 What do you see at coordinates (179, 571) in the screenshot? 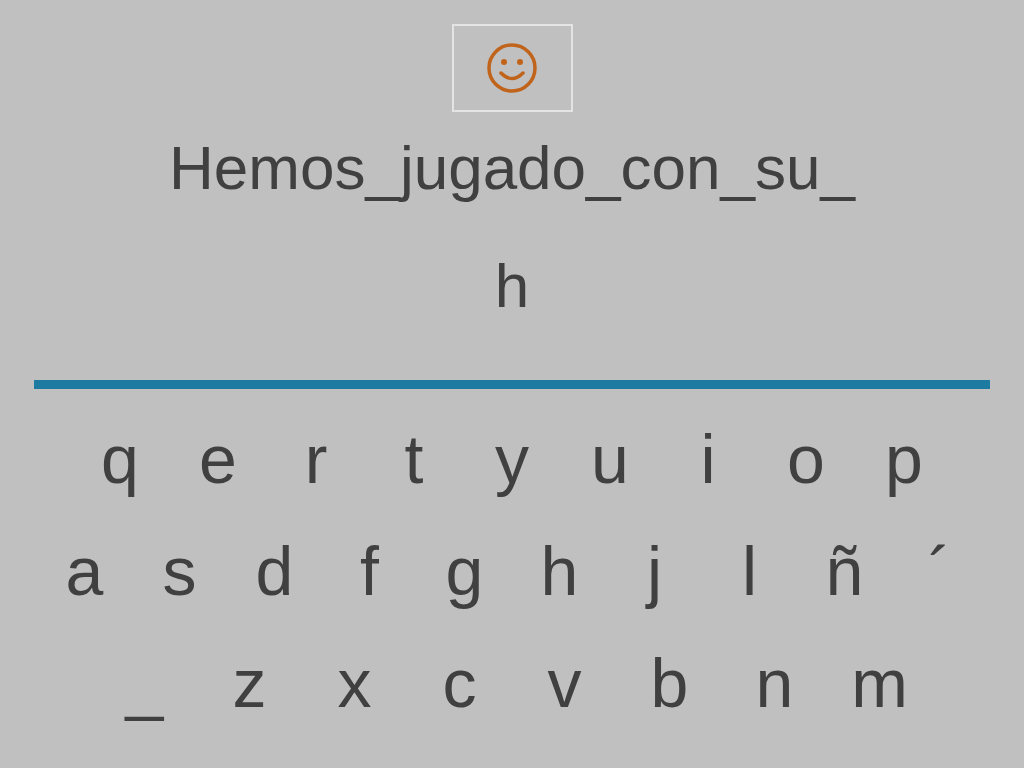
I see `key: s` at bounding box center [179, 571].